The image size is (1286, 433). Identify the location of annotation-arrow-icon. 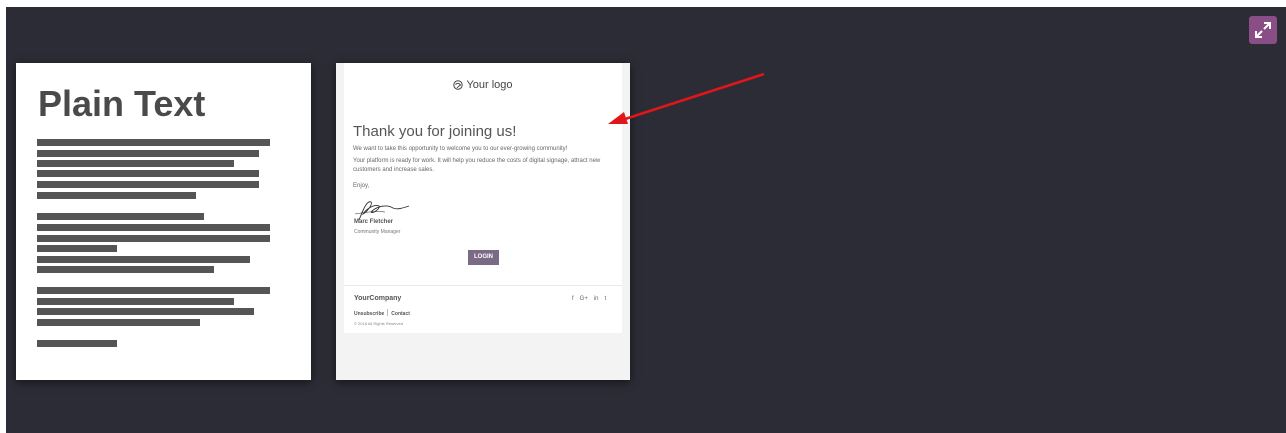
(686, 98).